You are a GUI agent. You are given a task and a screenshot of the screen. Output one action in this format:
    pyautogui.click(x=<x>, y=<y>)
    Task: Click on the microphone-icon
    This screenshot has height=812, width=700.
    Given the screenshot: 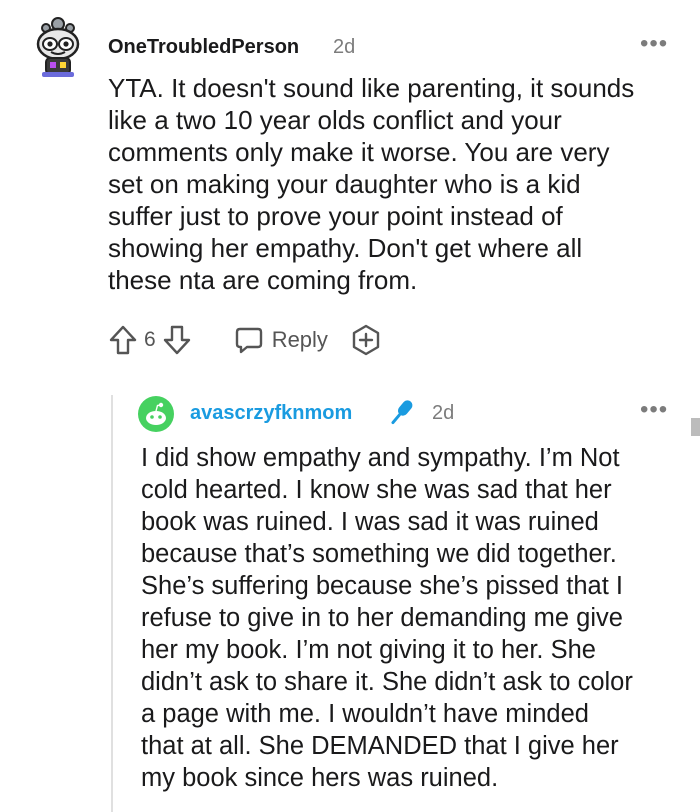 What is the action you would take?
    pyautogui.click(x=402, y=412)
    